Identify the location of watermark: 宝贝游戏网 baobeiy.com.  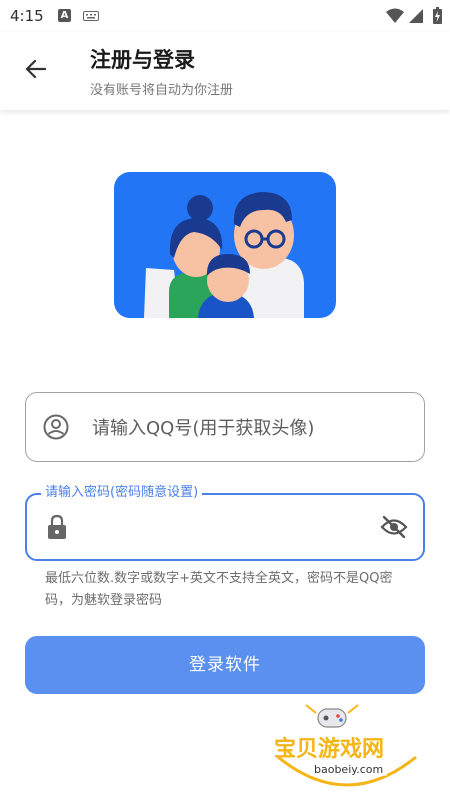
(347, 749).